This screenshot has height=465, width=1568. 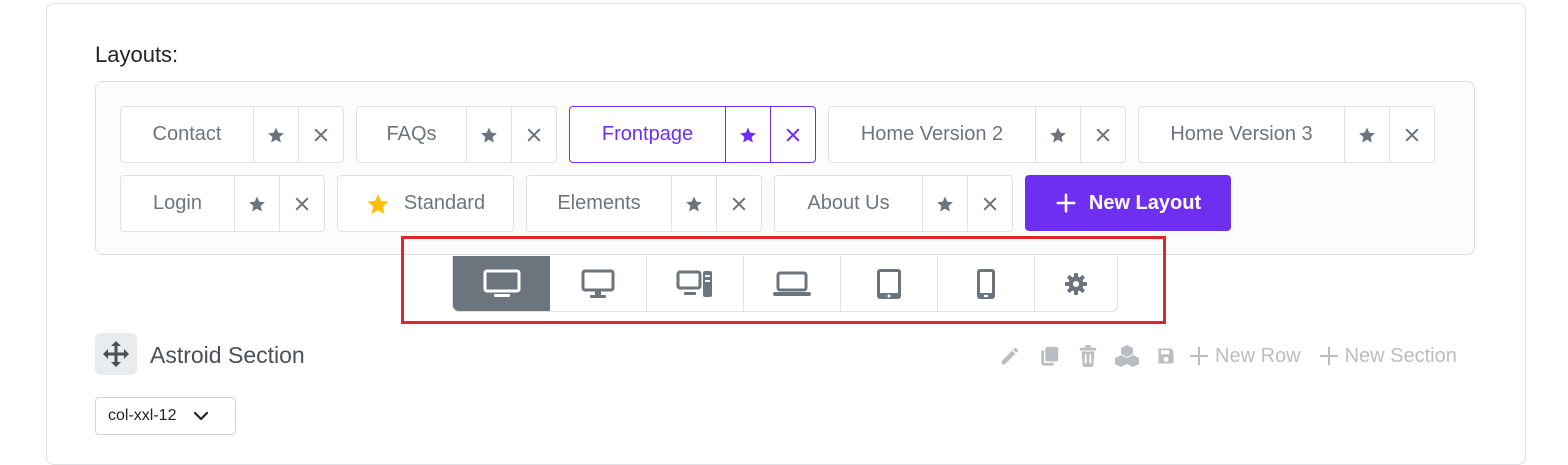 I want to click on layout-chip-name: About Us, so click(x=848, y=203).